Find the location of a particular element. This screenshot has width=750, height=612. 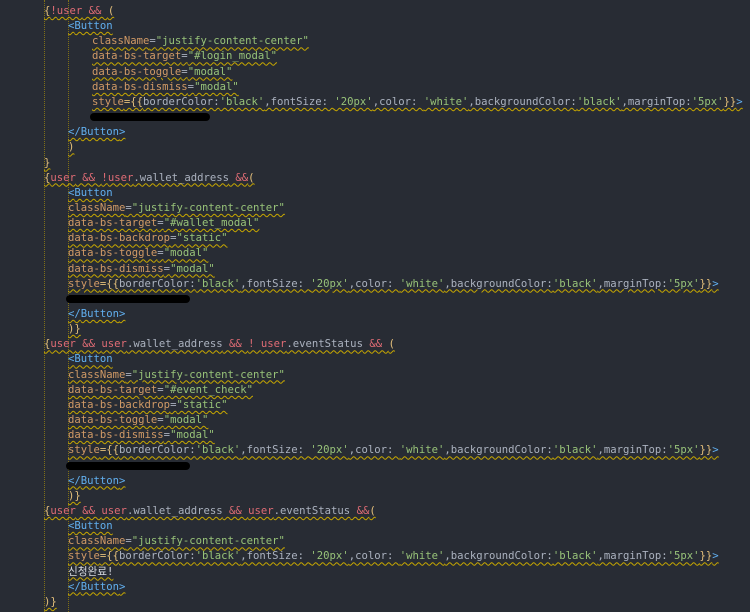

code-token: 신청완료! is located at coordinates (91, 571).